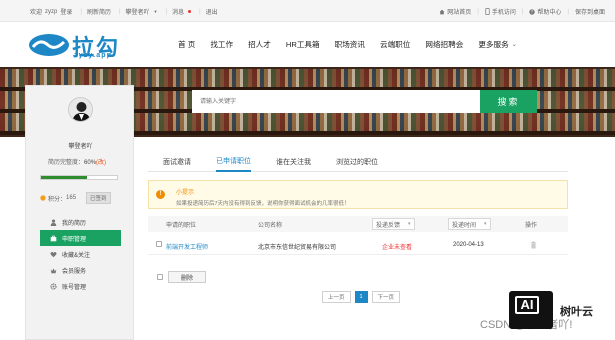 Image resolution: width=615 pixels, height=340 pixels. Describe the element at coordinates (53, 286) in the screenshot. I see `gear-icon` at that location.